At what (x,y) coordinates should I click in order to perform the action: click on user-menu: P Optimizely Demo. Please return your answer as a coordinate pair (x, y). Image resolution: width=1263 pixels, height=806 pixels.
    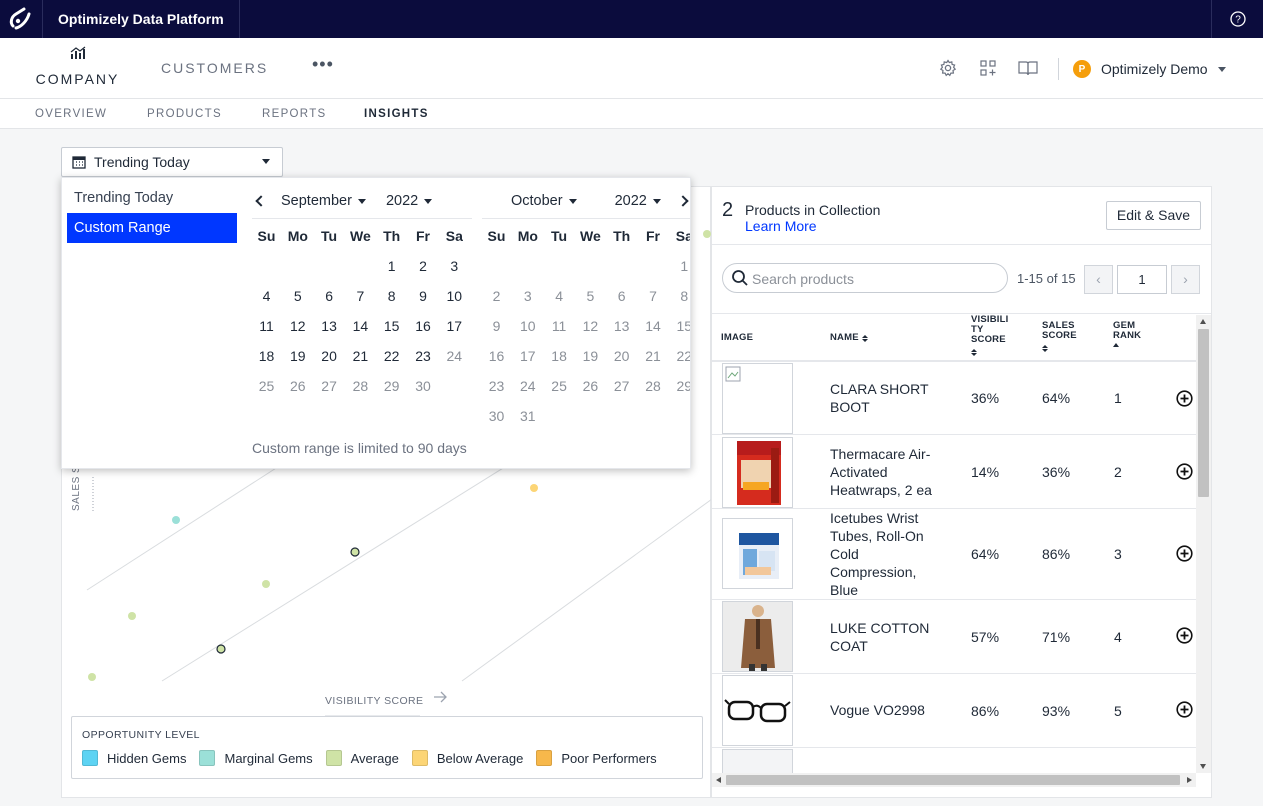
    Looking at the image, I should click on (1149, 69).